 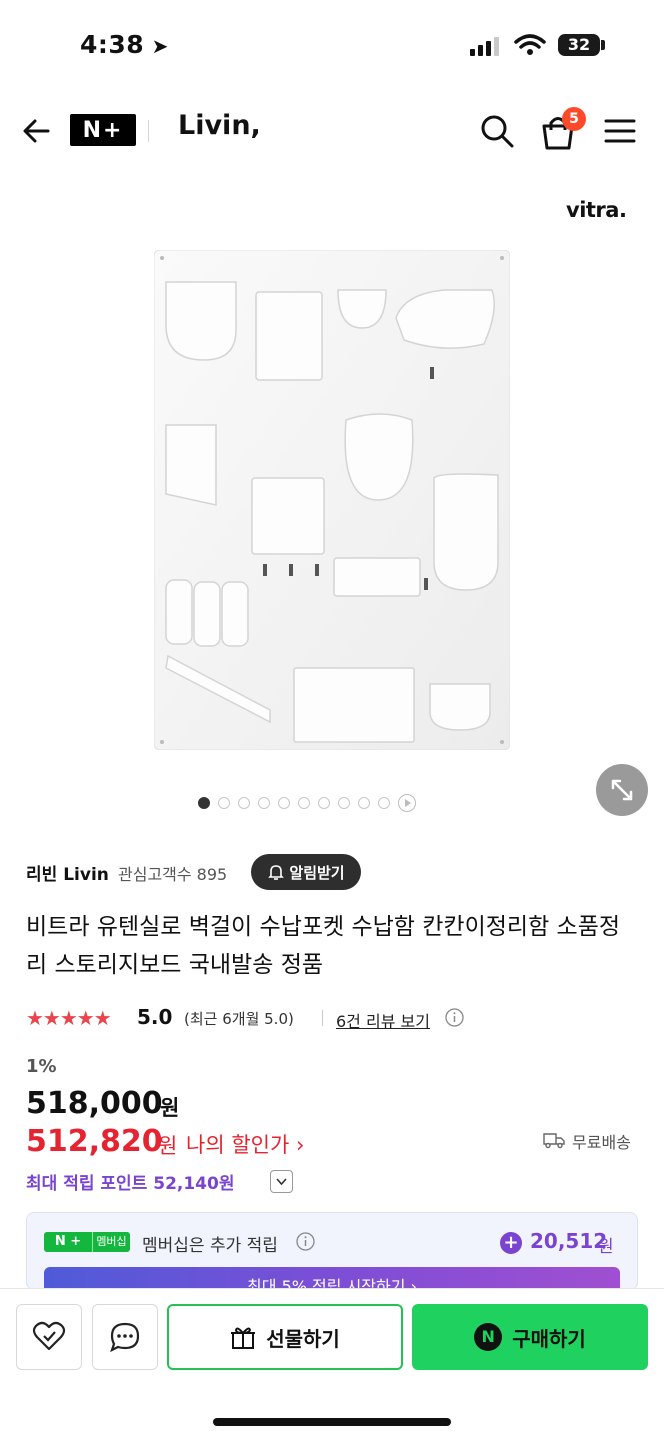 What do you see at coordinates (383, 1020) in the screenshot?
I see `review-link: 6건 리뷰 보기` at bounding box center [383, 1020].